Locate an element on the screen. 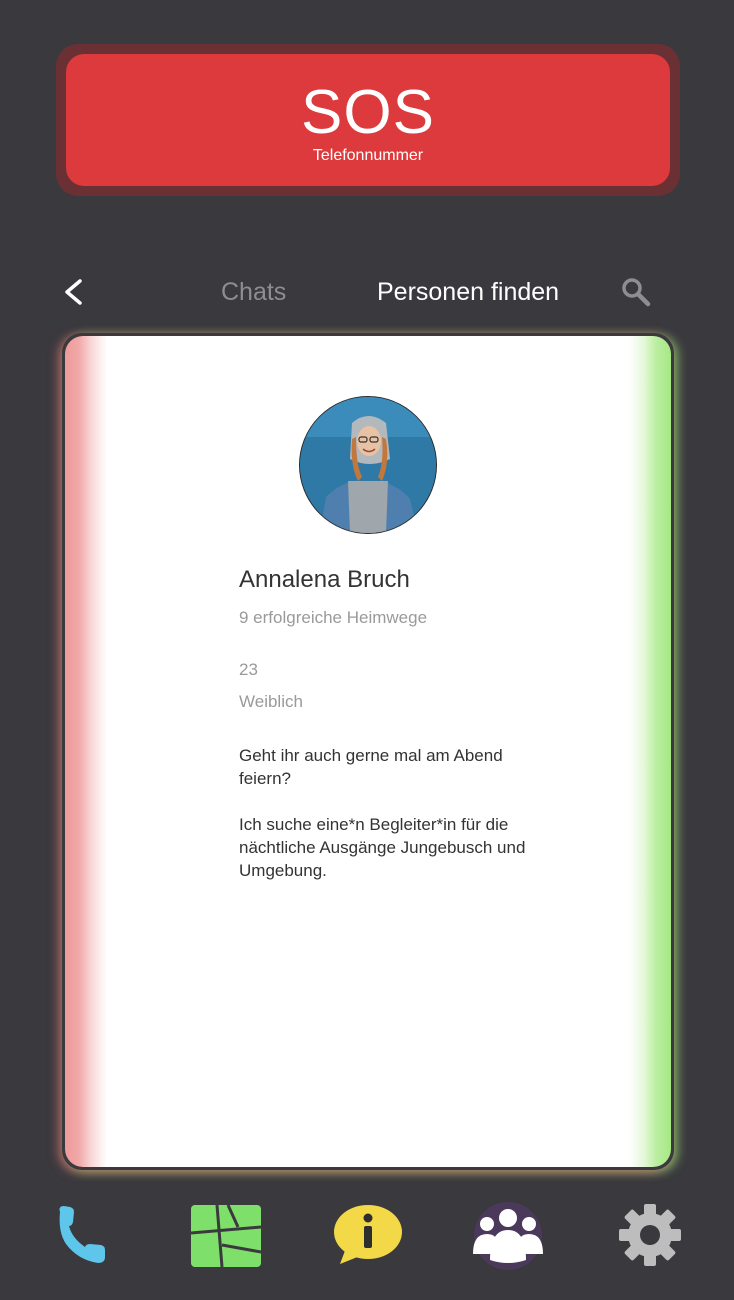 Image resolution: width=734 pixels, height=1300 pixels. people-icon is located at coordinates (508, 1236).